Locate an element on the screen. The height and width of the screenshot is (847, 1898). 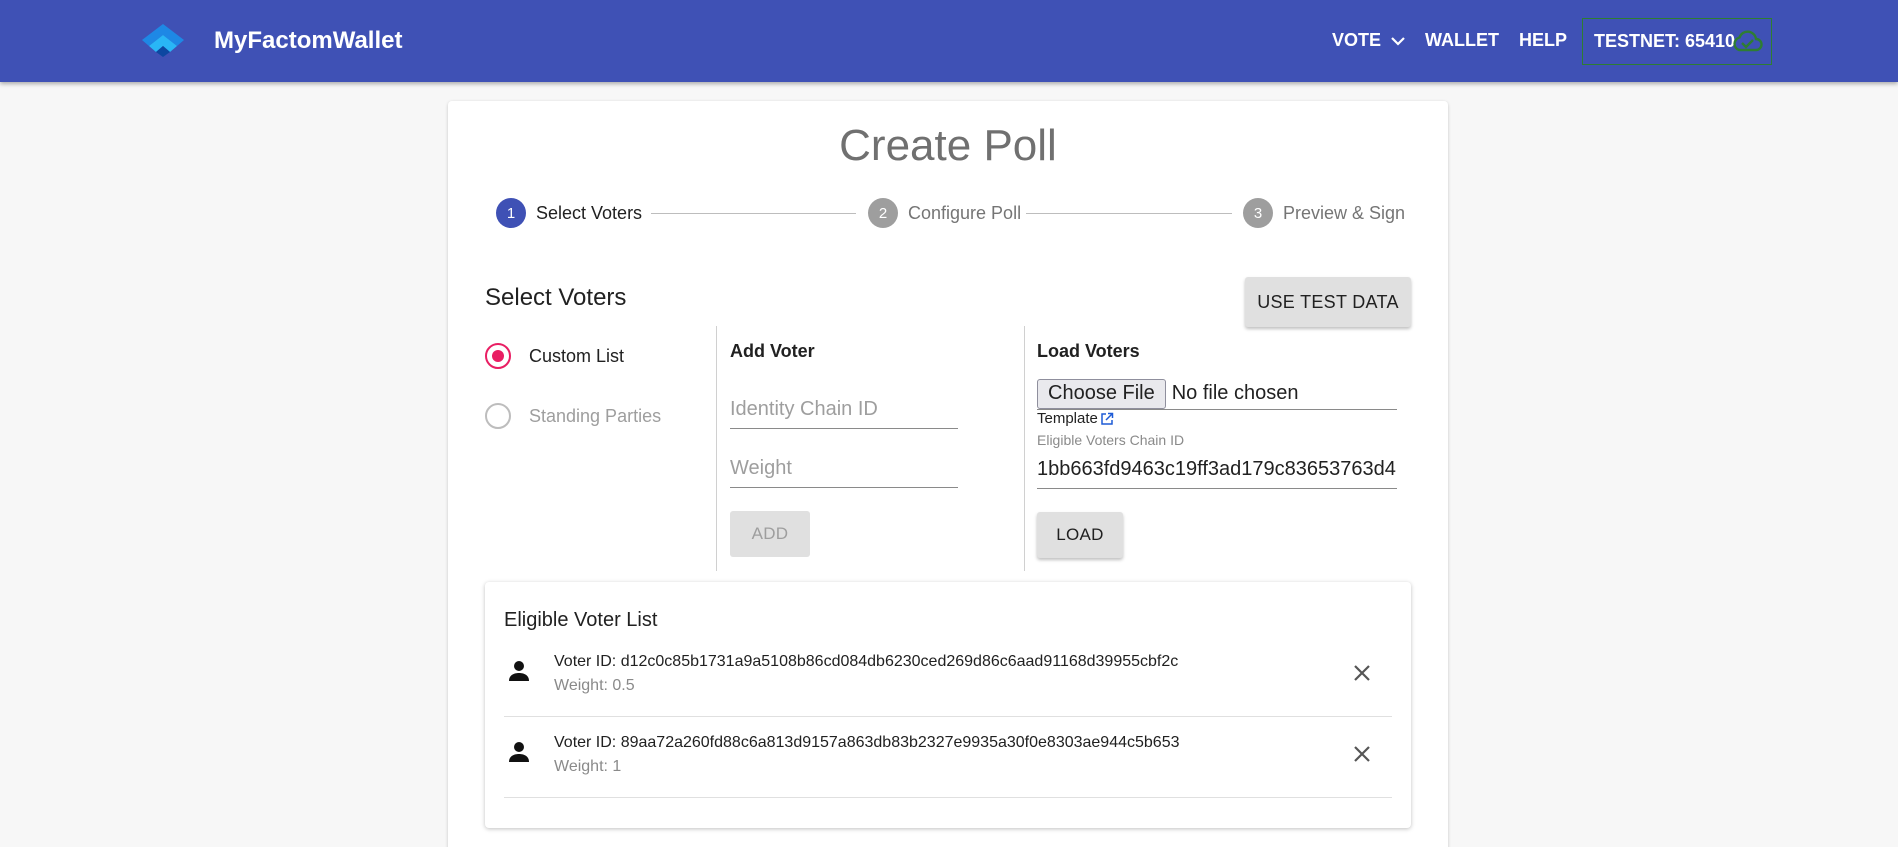
network-status-label: TESTNET: 65410 is located at coordinates (1665, 41).